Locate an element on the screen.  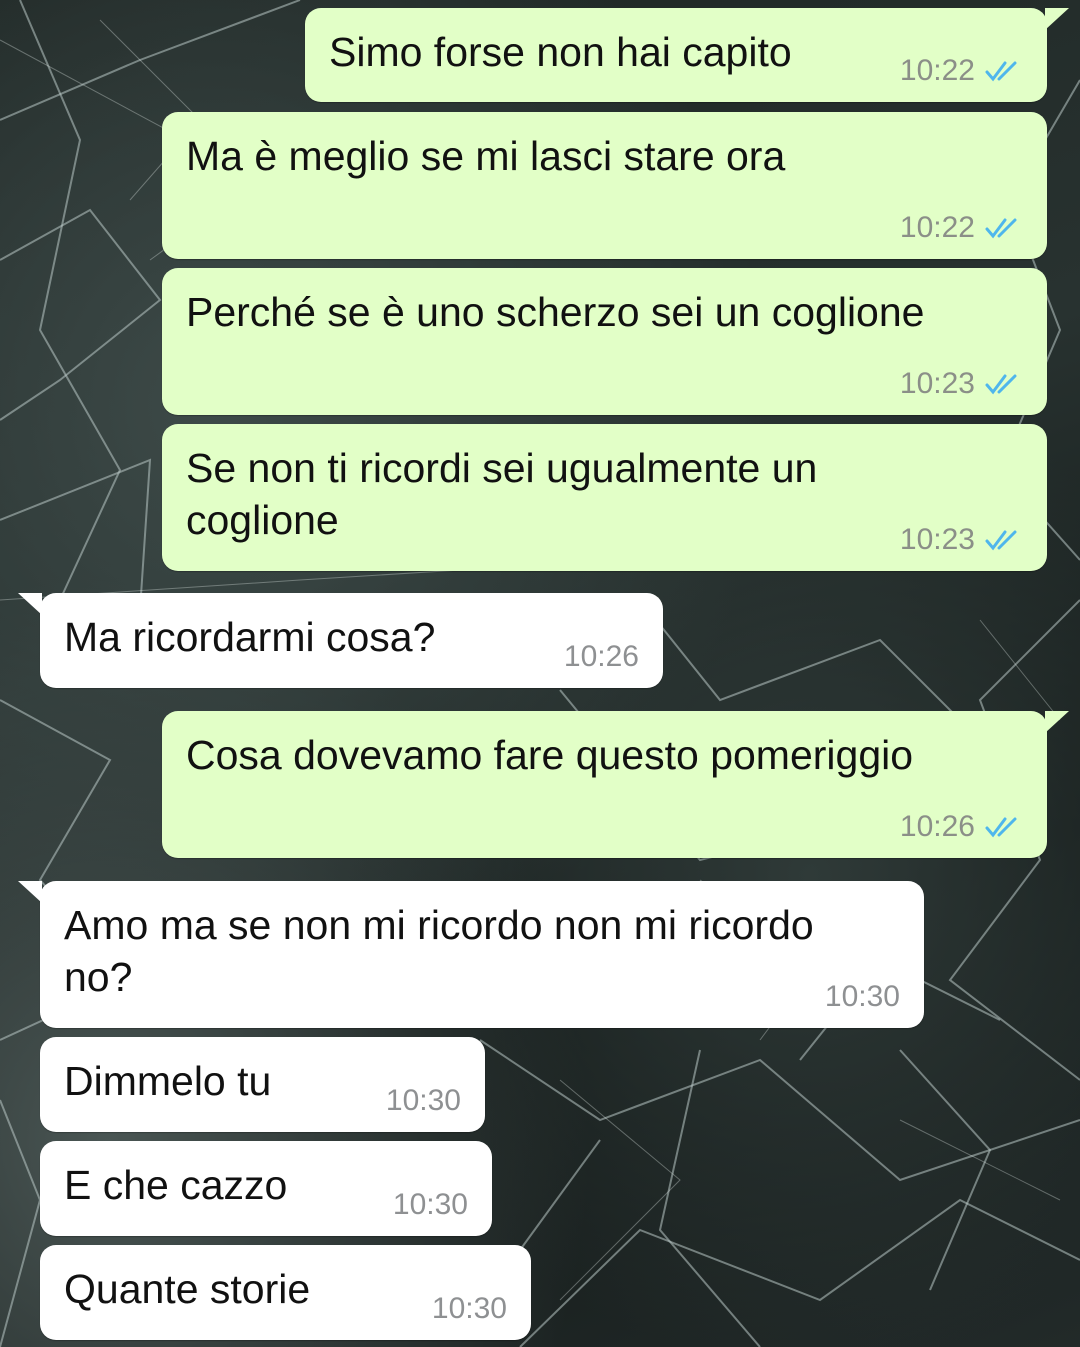
message-text: Cosa dovevamo fare questo pomeriggio is located at coordinates (550, 755).